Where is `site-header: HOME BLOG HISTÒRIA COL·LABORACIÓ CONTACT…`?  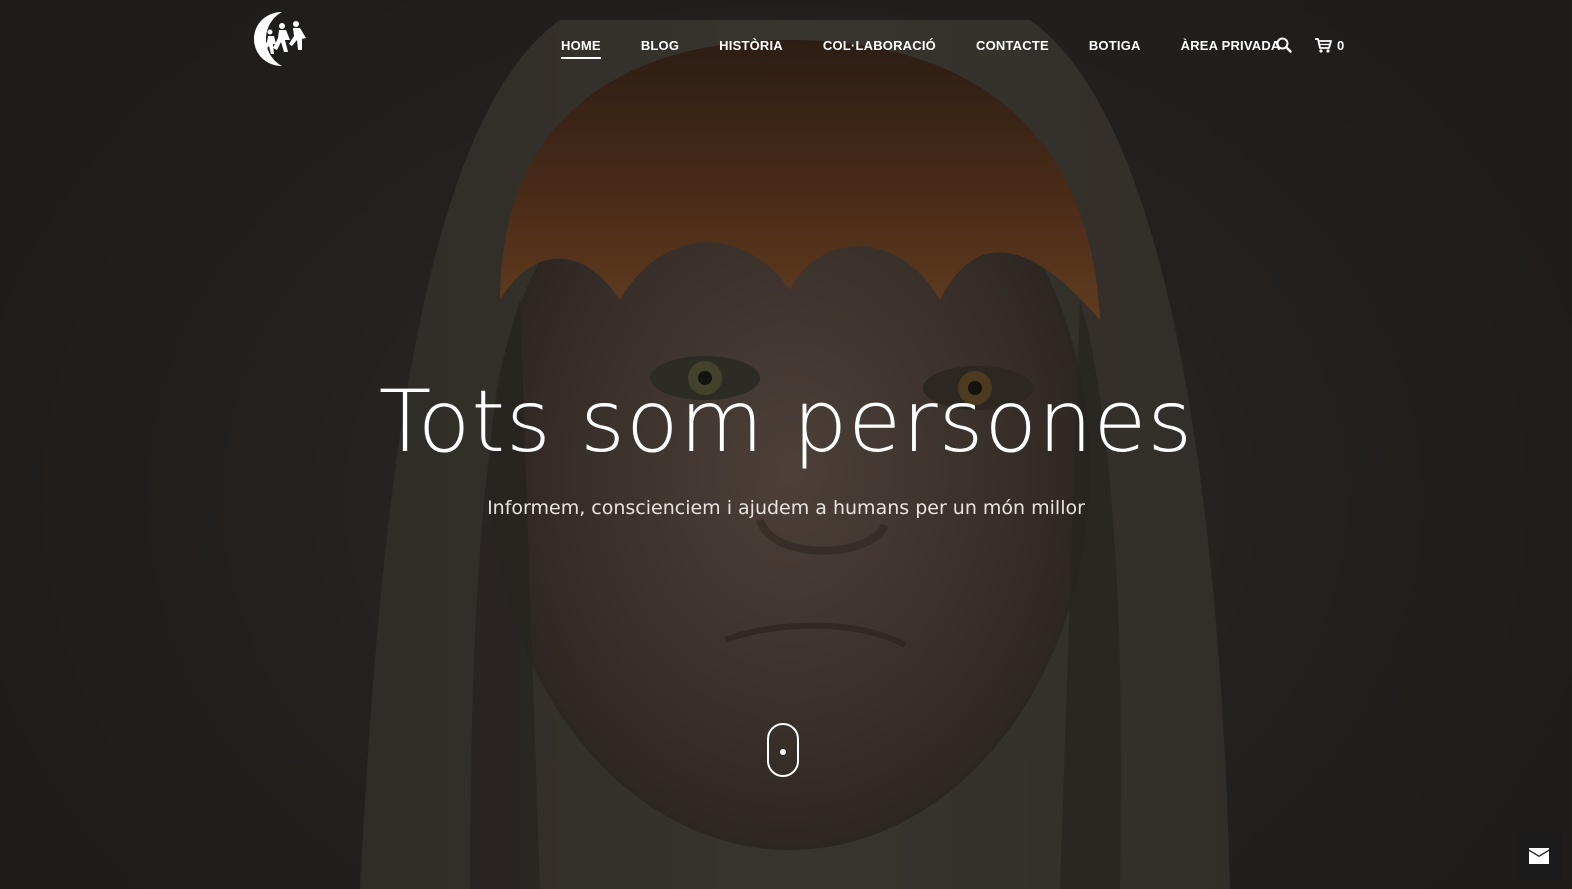 site-header: HOME BLOG HISTÒRIA COL·LABORACIÓ CONTACT… is located at coordinates (786, 45).